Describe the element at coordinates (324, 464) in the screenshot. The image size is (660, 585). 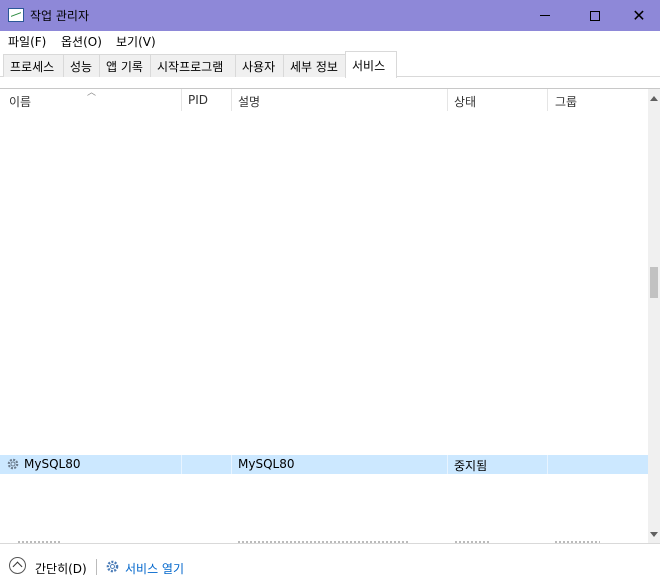
I see `table-row: MySQL80 MySQL80 중지됨` at that location.